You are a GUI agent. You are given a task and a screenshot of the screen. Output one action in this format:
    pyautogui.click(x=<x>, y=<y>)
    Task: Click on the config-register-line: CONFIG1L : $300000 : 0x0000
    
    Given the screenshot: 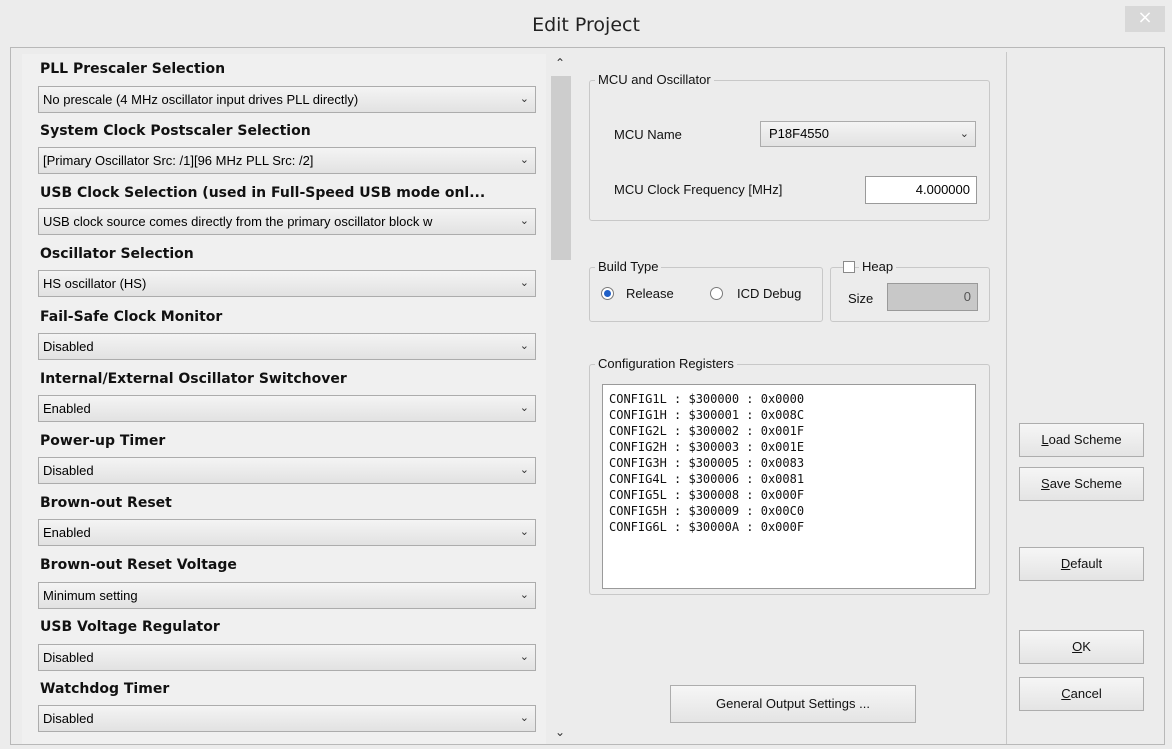 What is the action you would take?
    pyautogui.click(x=707, y=399)
    